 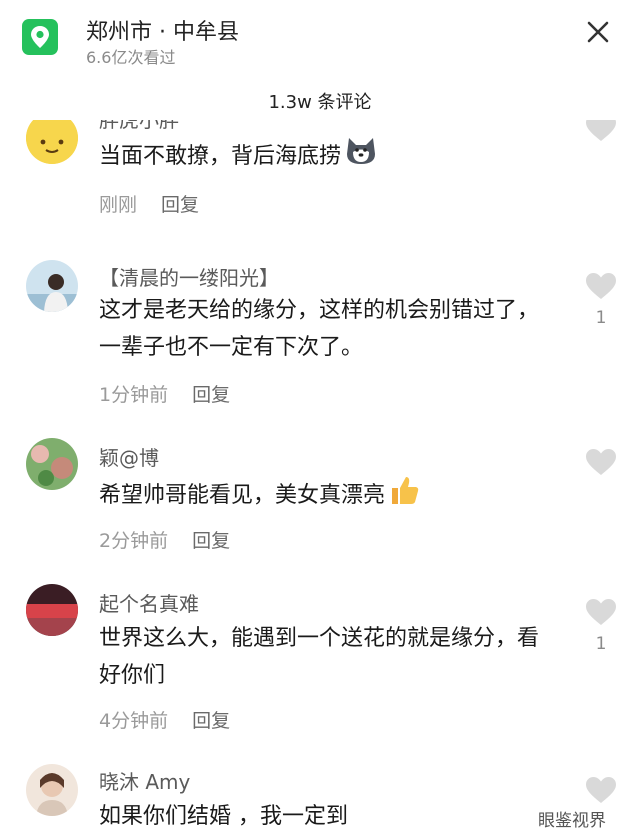 What do you see at coordinates (139, 126) in the screenshot?
I see `commenter-name: 胖虎小胖` at bounding box center [139, 126].